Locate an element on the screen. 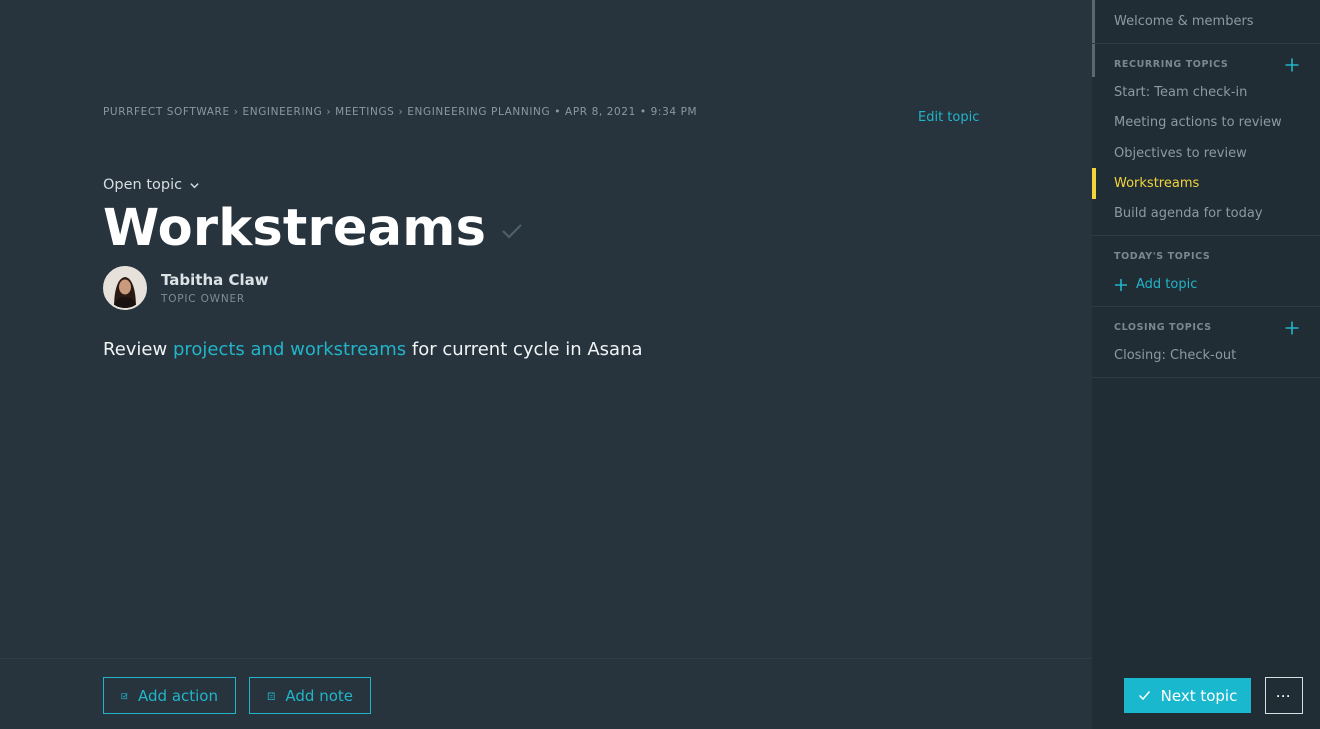  sidebar-scrollbar is located at coordinates (1093, 38).